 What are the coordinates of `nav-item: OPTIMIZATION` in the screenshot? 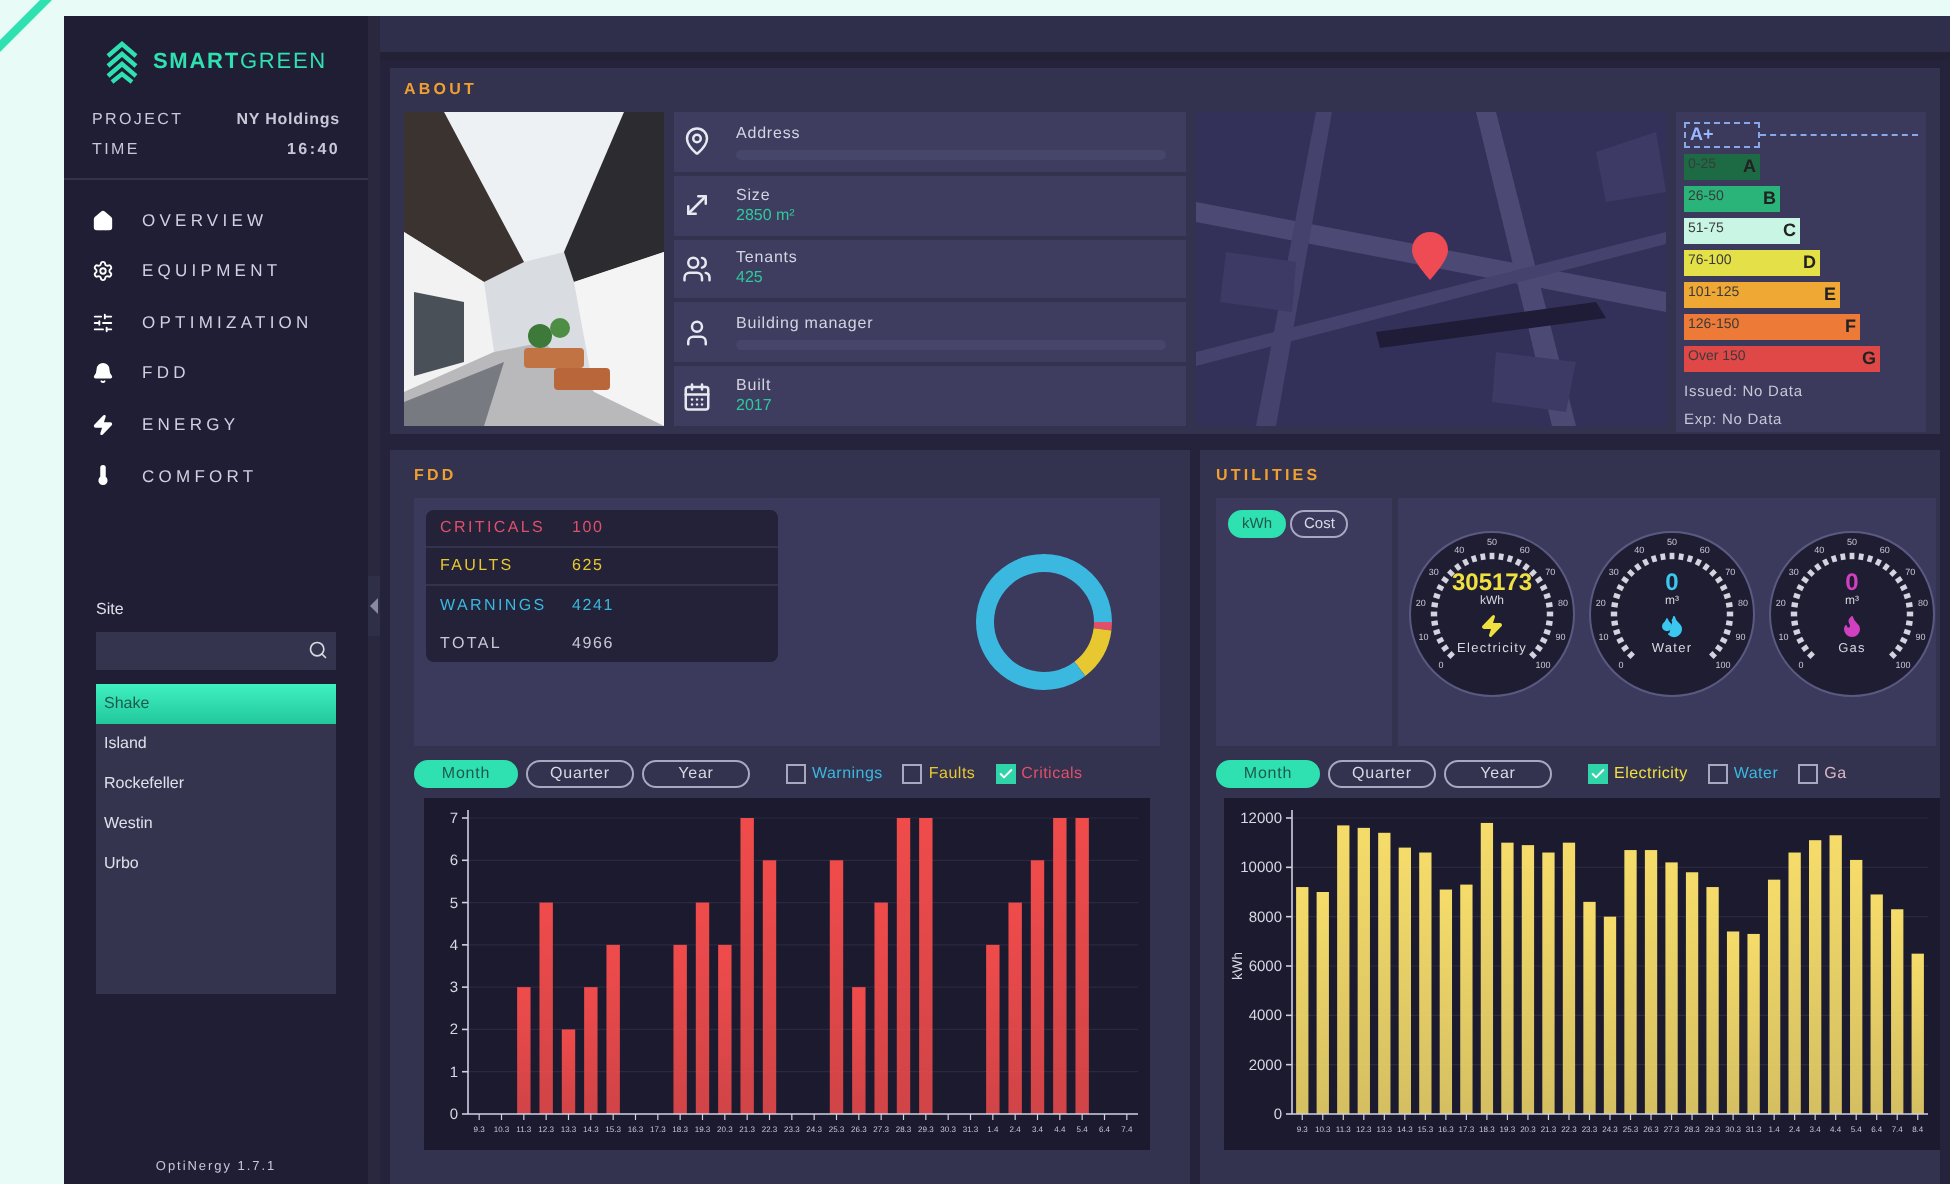 It's located at (216, 322).